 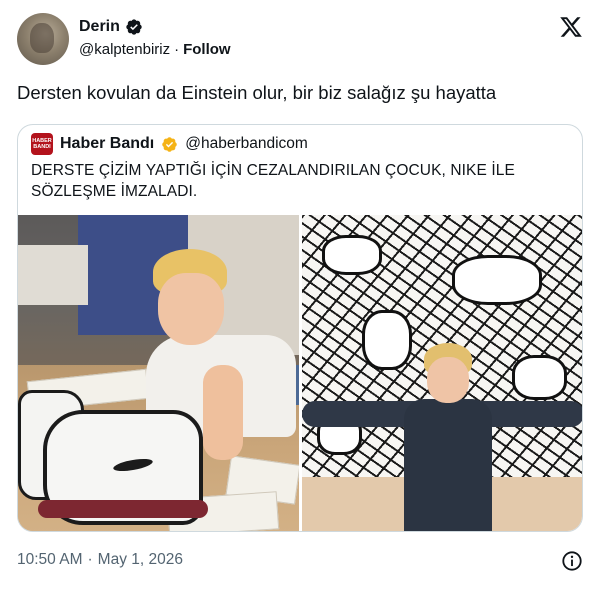 I want to click on follow-button: Follow, so click(x=207, y=49).